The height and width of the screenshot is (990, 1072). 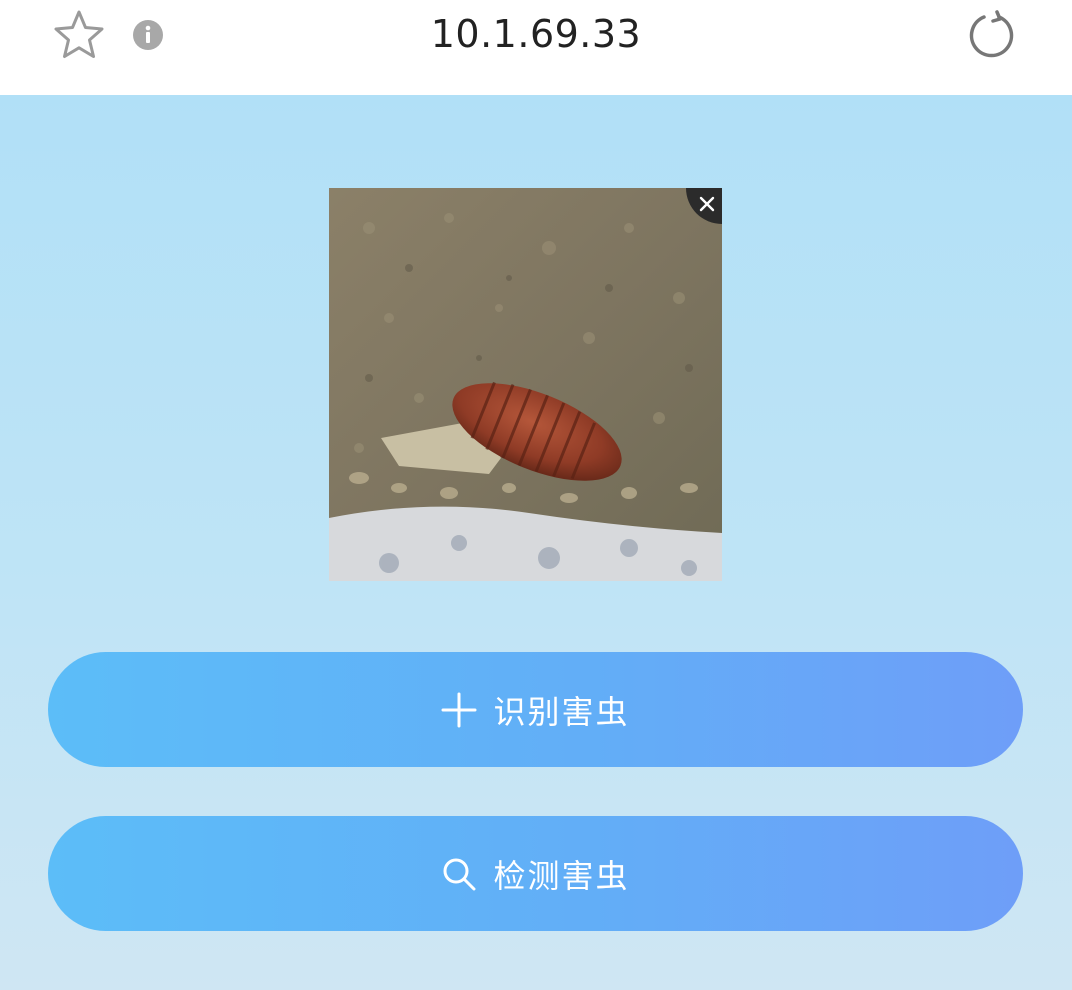 I want to click on browser-toolbar: 10.1.69.33, so click(x=536, y=47).